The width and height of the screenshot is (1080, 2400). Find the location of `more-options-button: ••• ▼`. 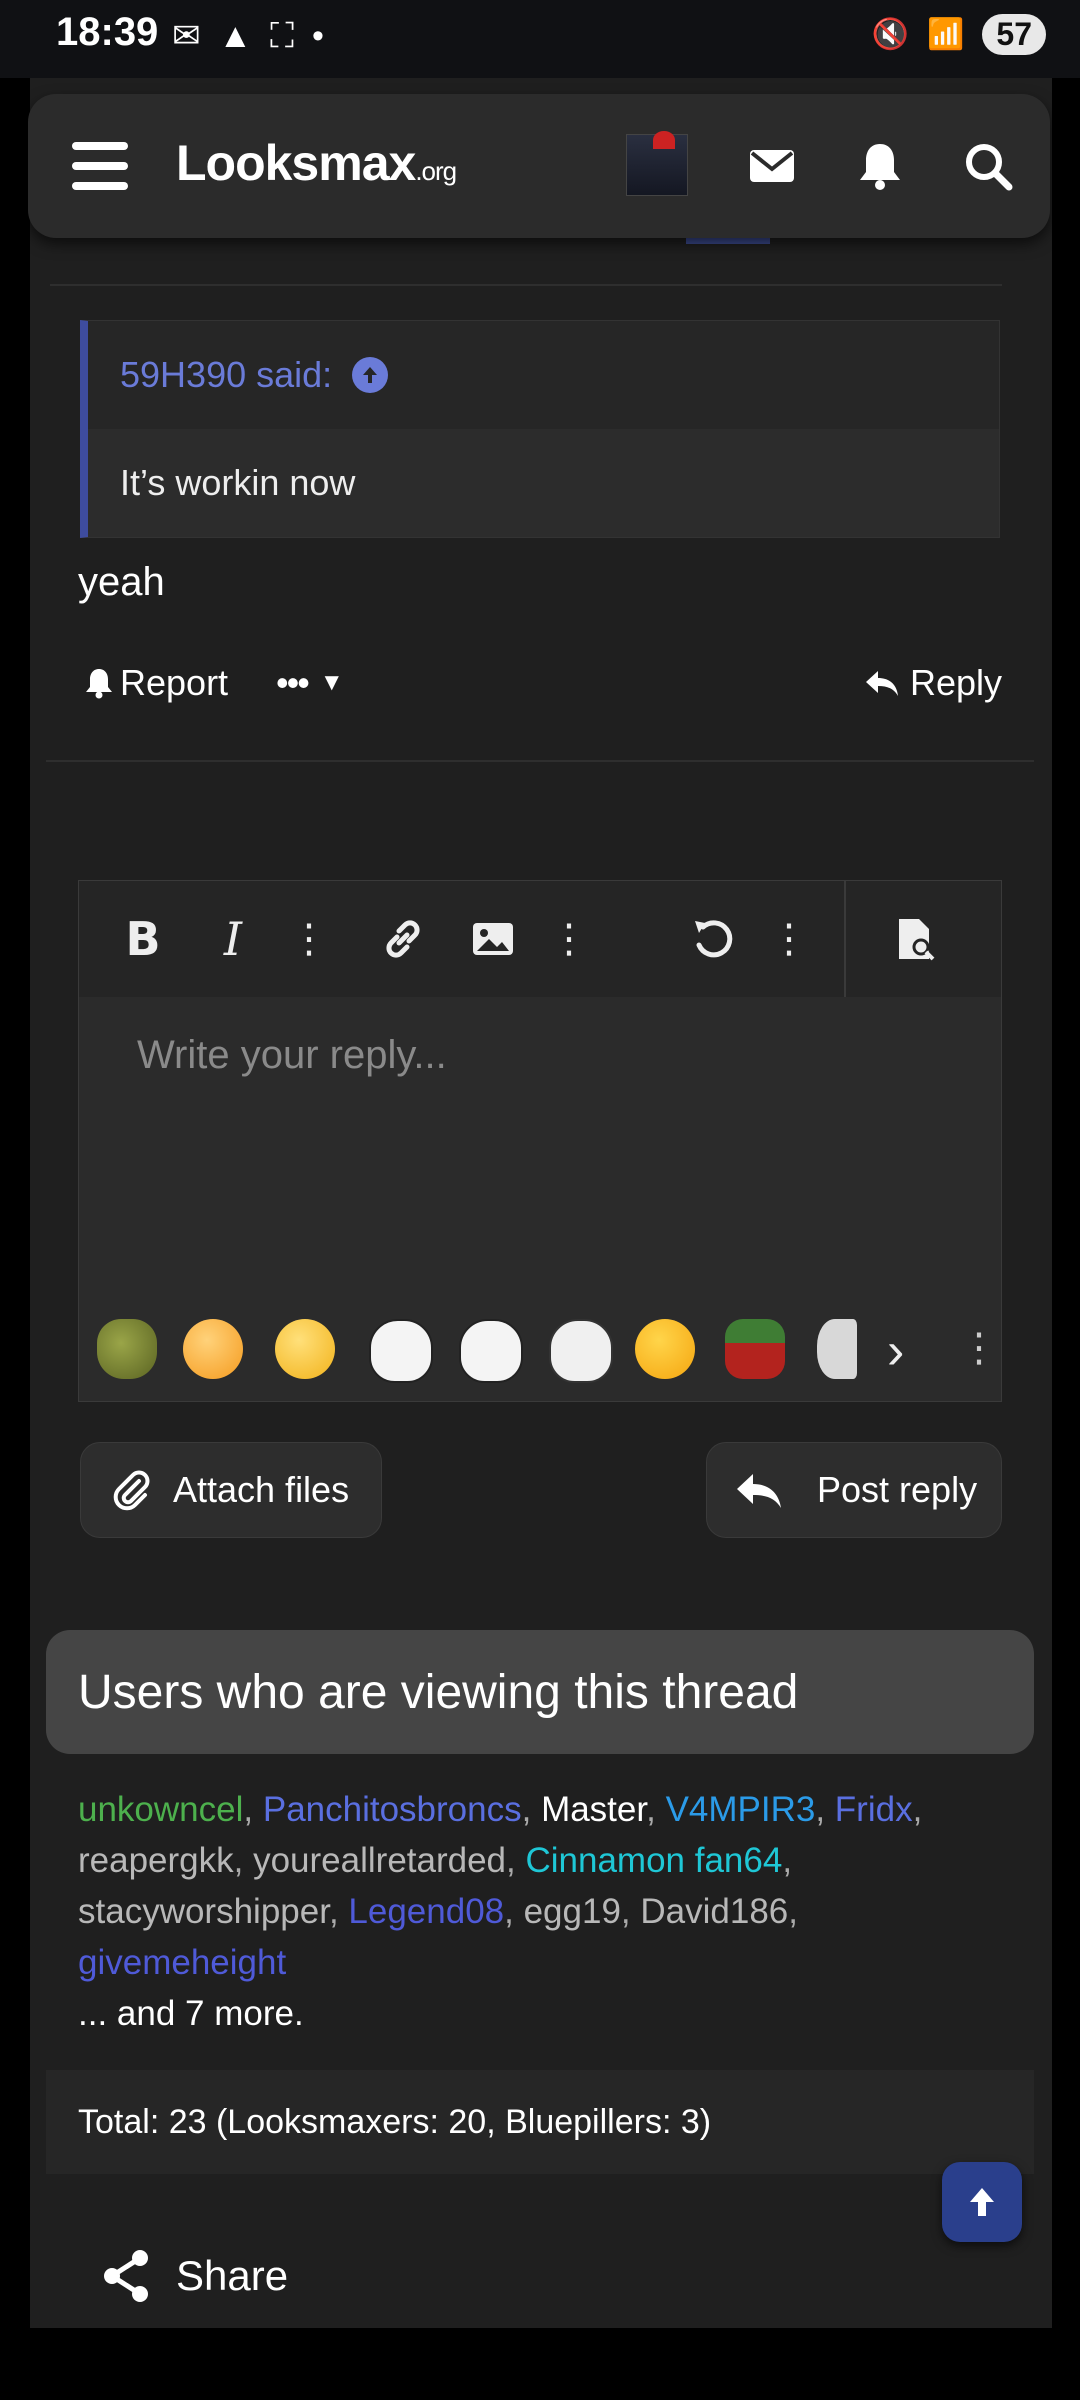

more-options-button: ••• ▼ is located at coordinates (310, 683).